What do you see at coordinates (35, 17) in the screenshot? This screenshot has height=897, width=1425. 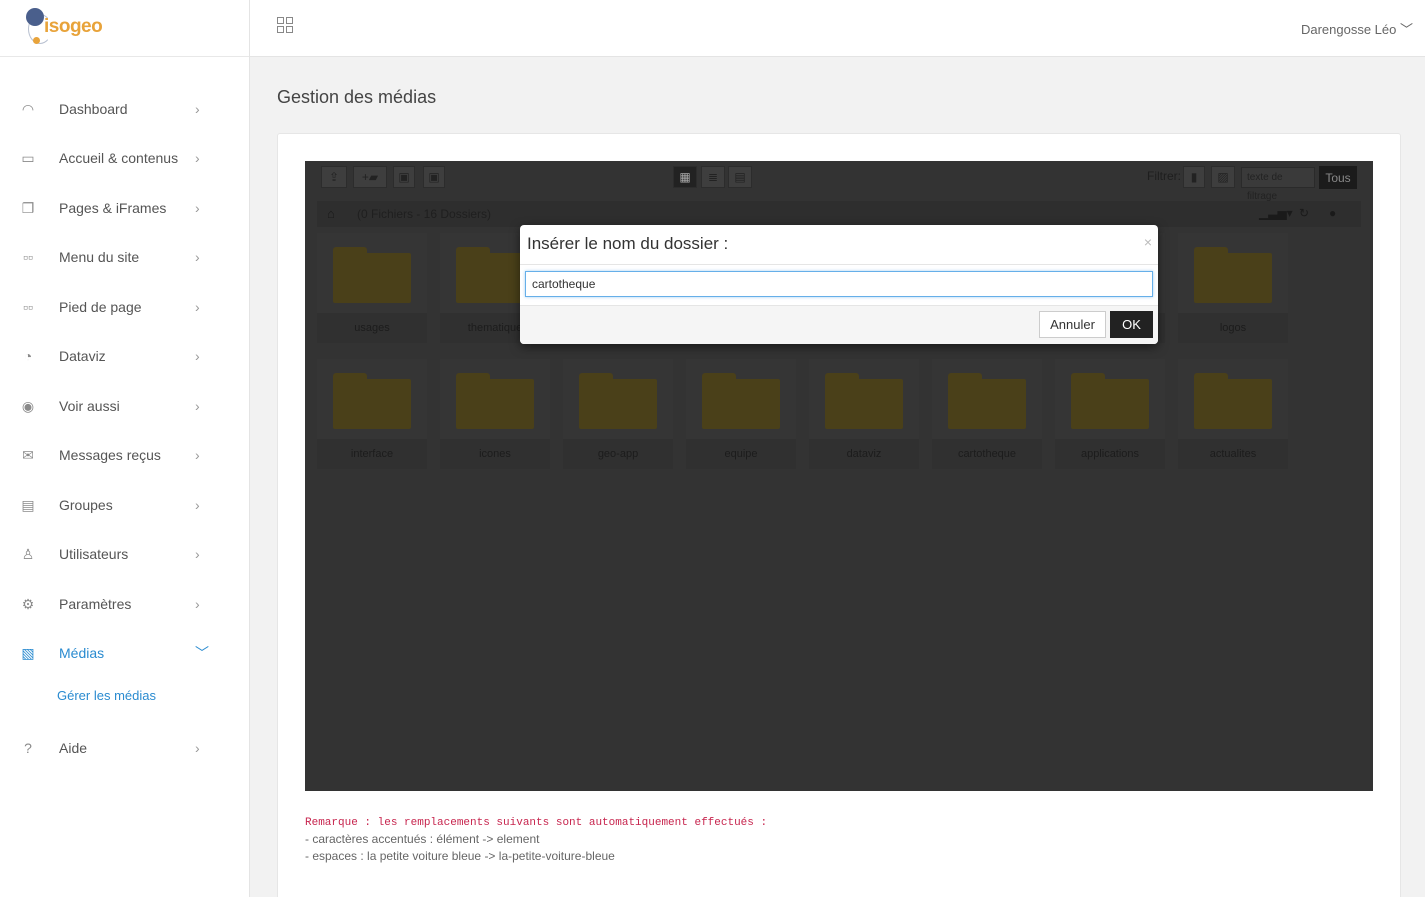 I see `logo-planet-mark` at bounding box center [35, 17].